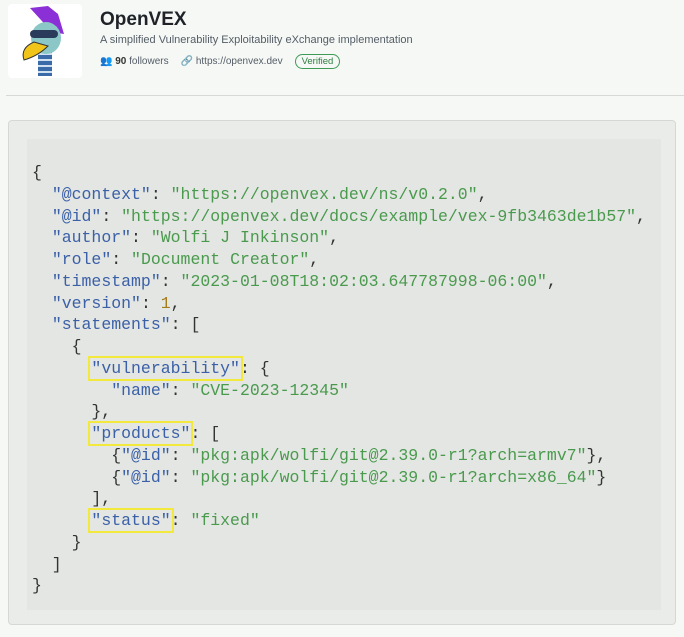 The width and height of the screenshot is (684, 637). Describe the element at coordinates (165, 368) in the screenshot. I see `highlighted-key: "vulnerability"` at that location.